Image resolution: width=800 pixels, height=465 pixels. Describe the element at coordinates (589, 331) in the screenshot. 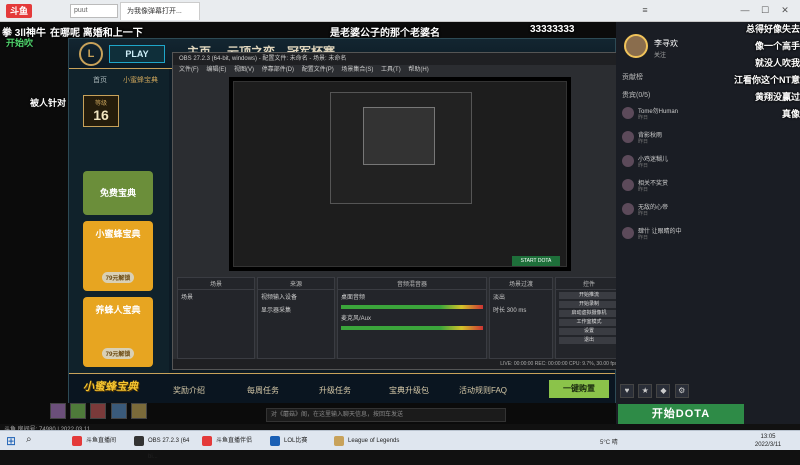

I see `settings-button: 设置` at that location.